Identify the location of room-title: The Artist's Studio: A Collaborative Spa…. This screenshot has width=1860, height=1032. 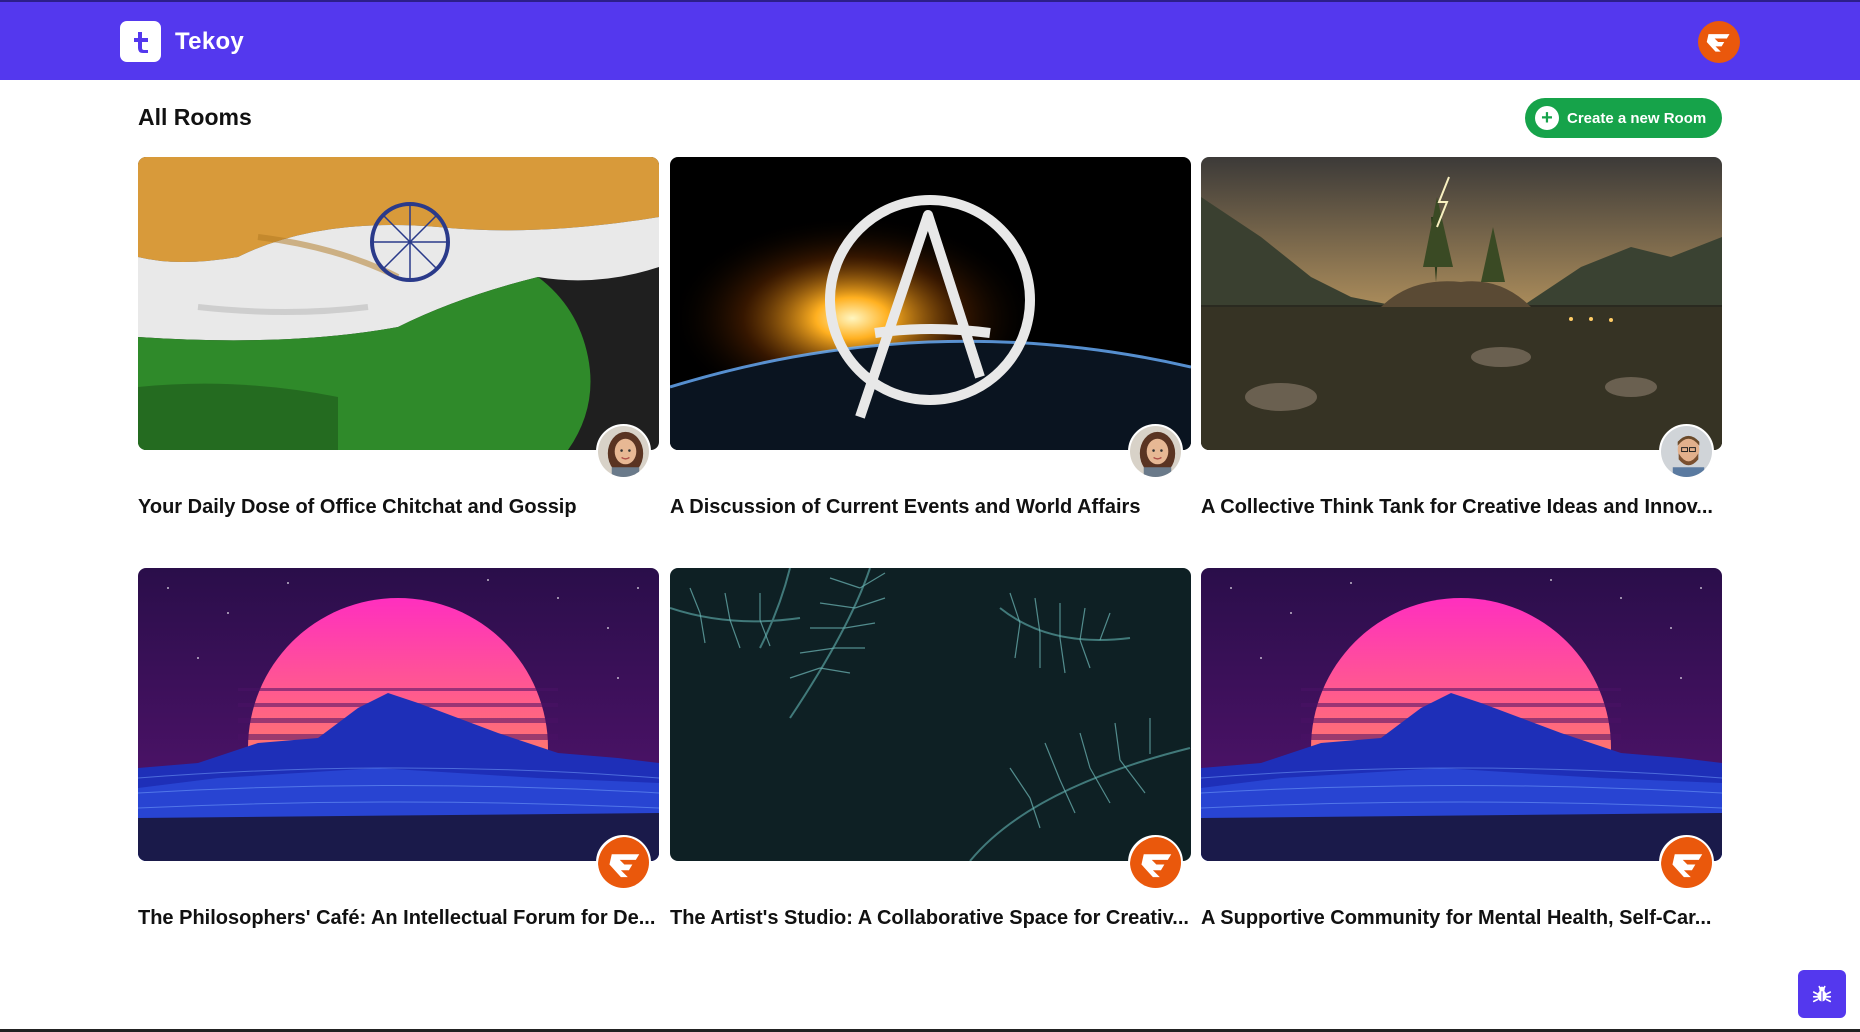
(930, 918).